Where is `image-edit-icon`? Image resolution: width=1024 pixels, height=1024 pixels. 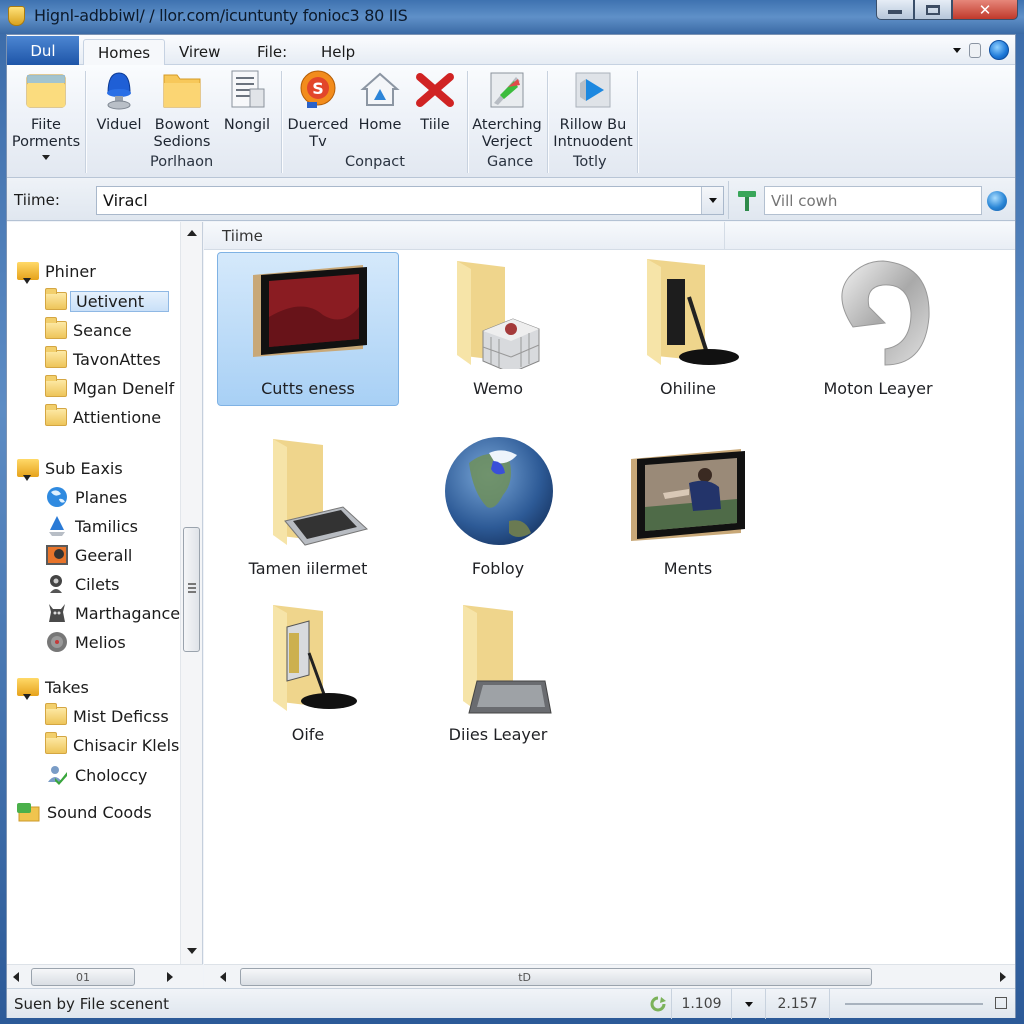 image-edit-icon is located at coordinates (507, 90).